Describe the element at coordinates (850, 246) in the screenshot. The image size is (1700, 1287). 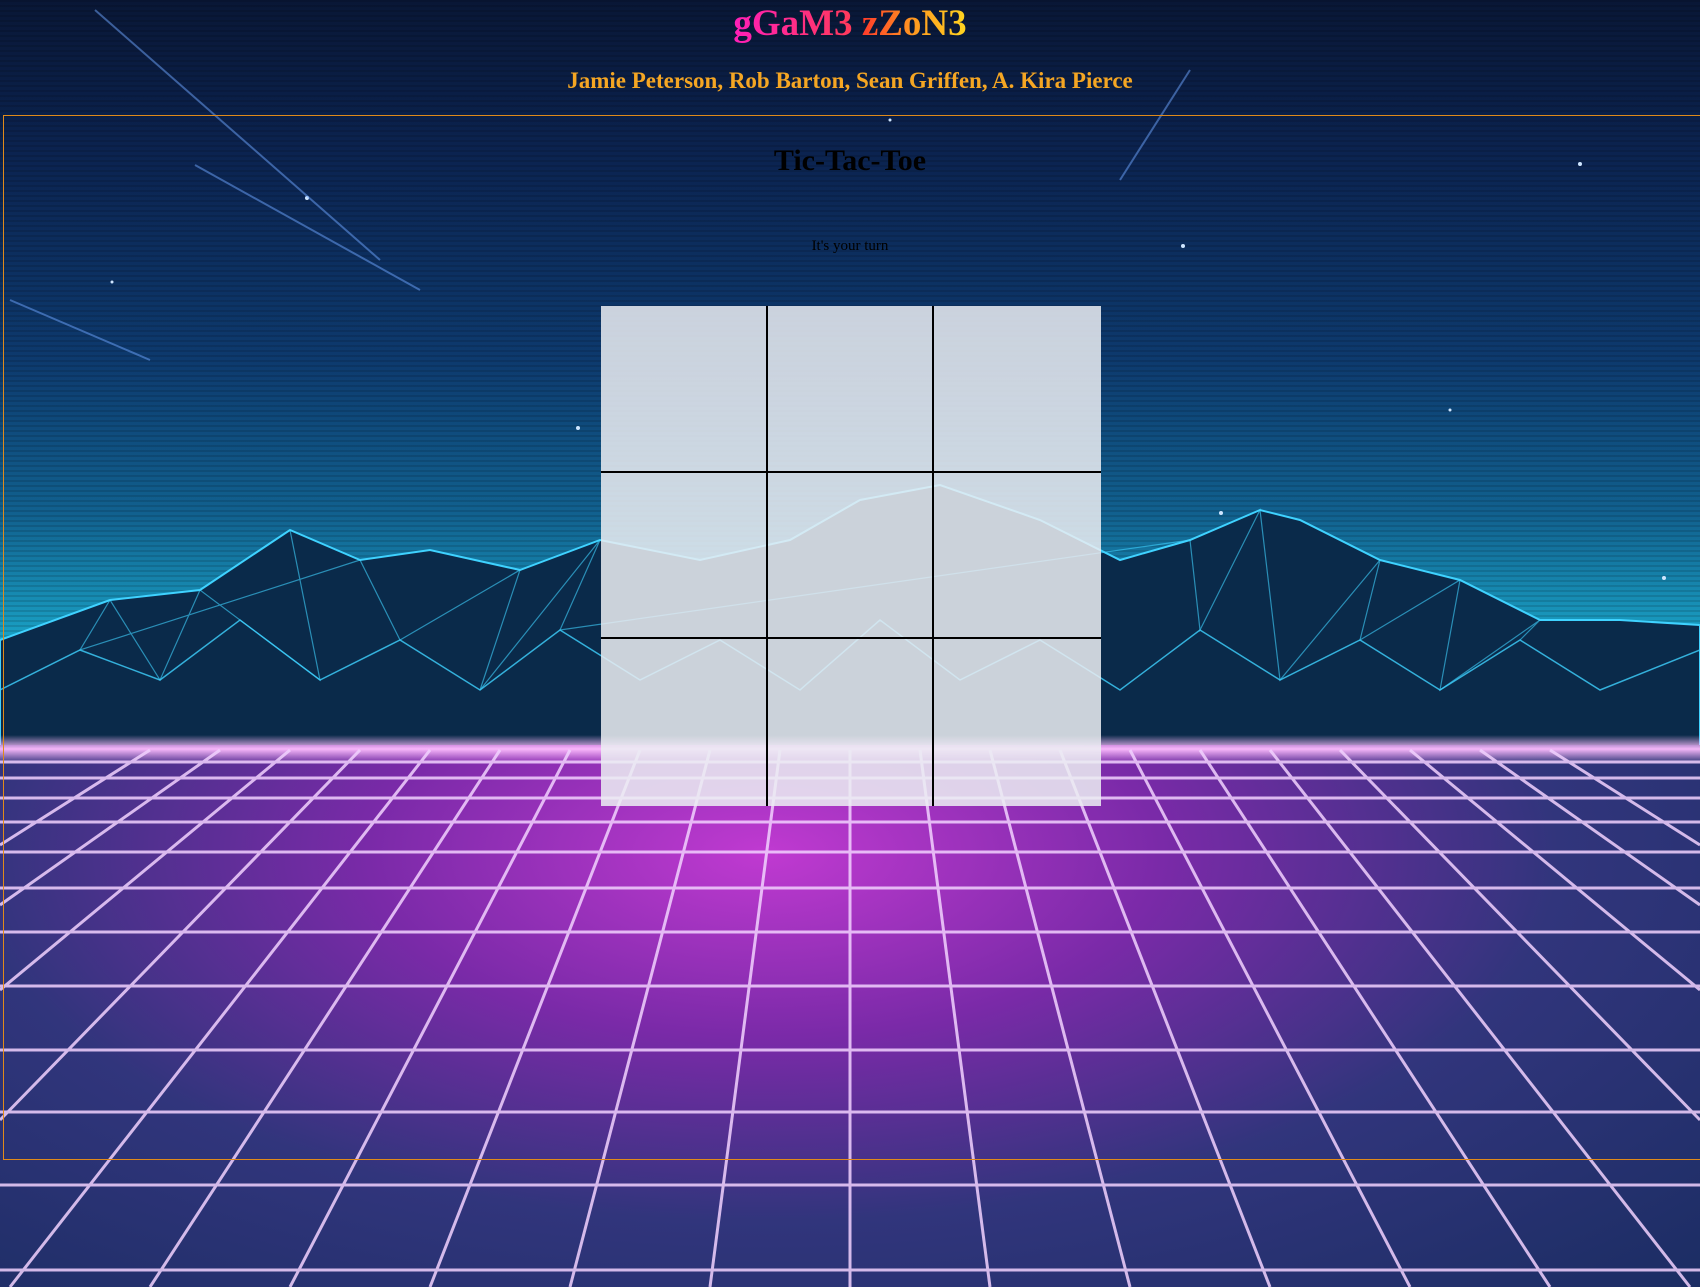
I see `turn-status: It's your turn` at that location.